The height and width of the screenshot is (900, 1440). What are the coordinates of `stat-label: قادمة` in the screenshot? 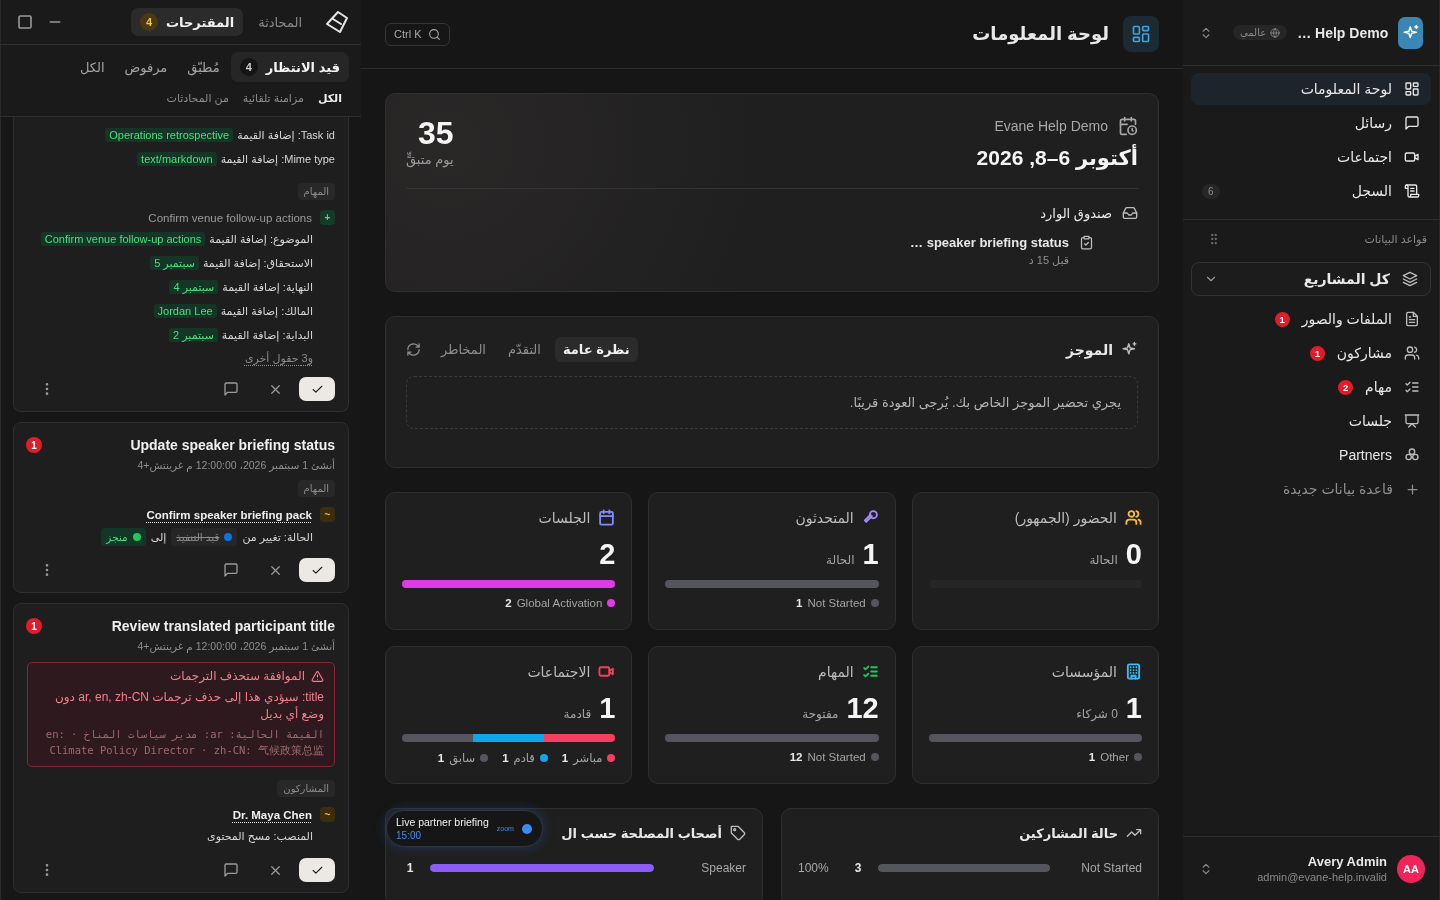 It's located at (577, 714).